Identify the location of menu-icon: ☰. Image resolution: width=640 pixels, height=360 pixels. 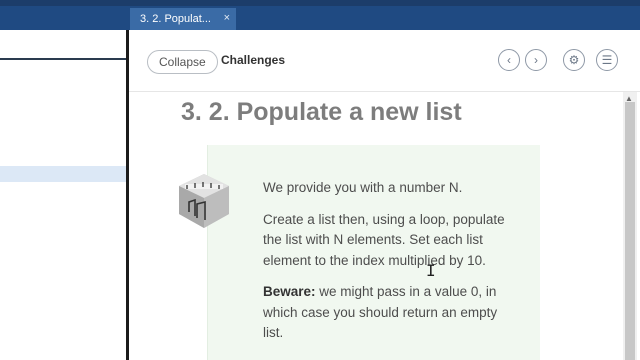
(607, 60).